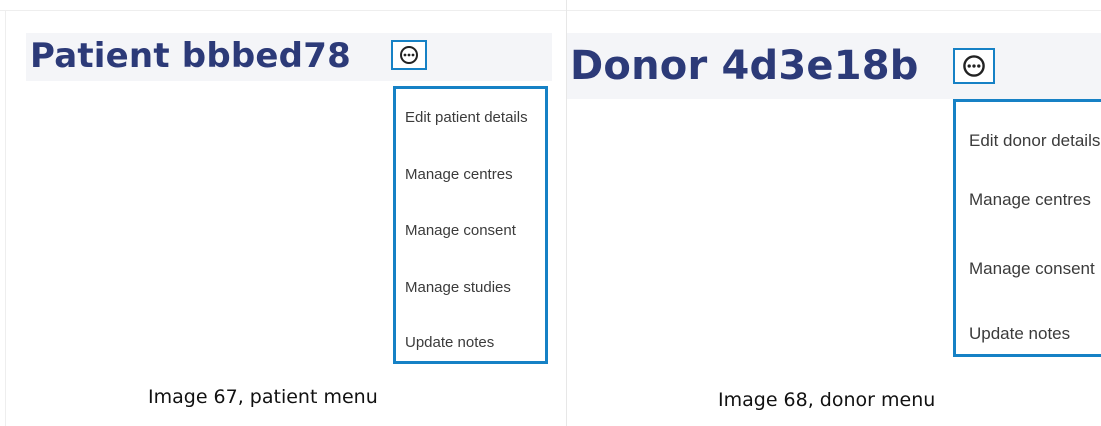 This screenshot has width=1101, height=426. I want to click on patient-menu-button, so click(409, 55).